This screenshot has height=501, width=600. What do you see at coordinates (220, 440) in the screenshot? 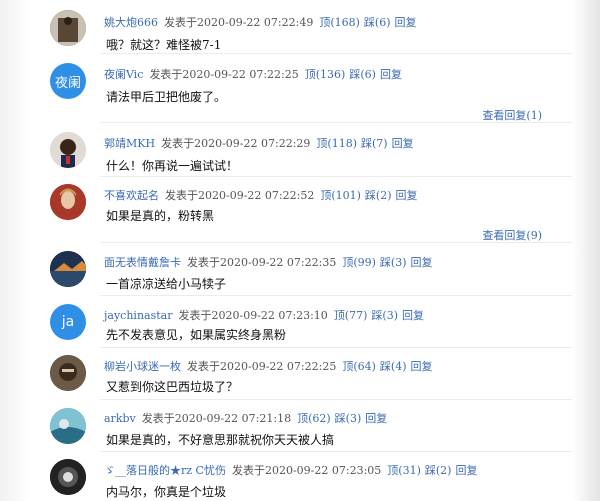
I see `comment-text: 如果是真的，不好意思那就祝你天天被人搞` at bounding box center [220, 440].